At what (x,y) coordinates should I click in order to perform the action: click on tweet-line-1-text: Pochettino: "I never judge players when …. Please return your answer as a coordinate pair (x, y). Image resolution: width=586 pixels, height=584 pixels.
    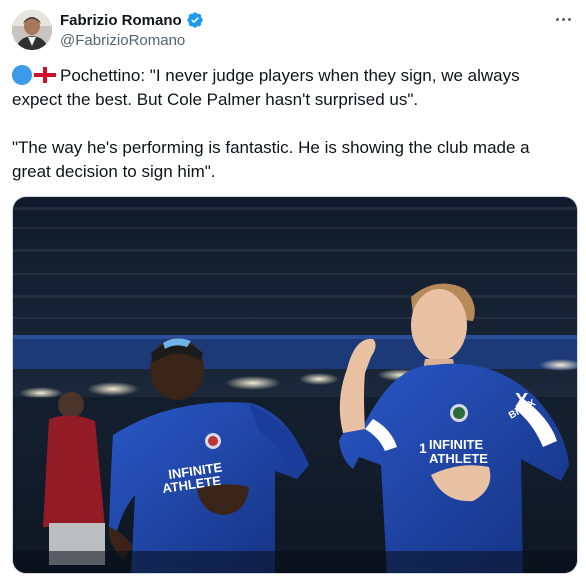
    Looking at the image, I should click on (290, 75).